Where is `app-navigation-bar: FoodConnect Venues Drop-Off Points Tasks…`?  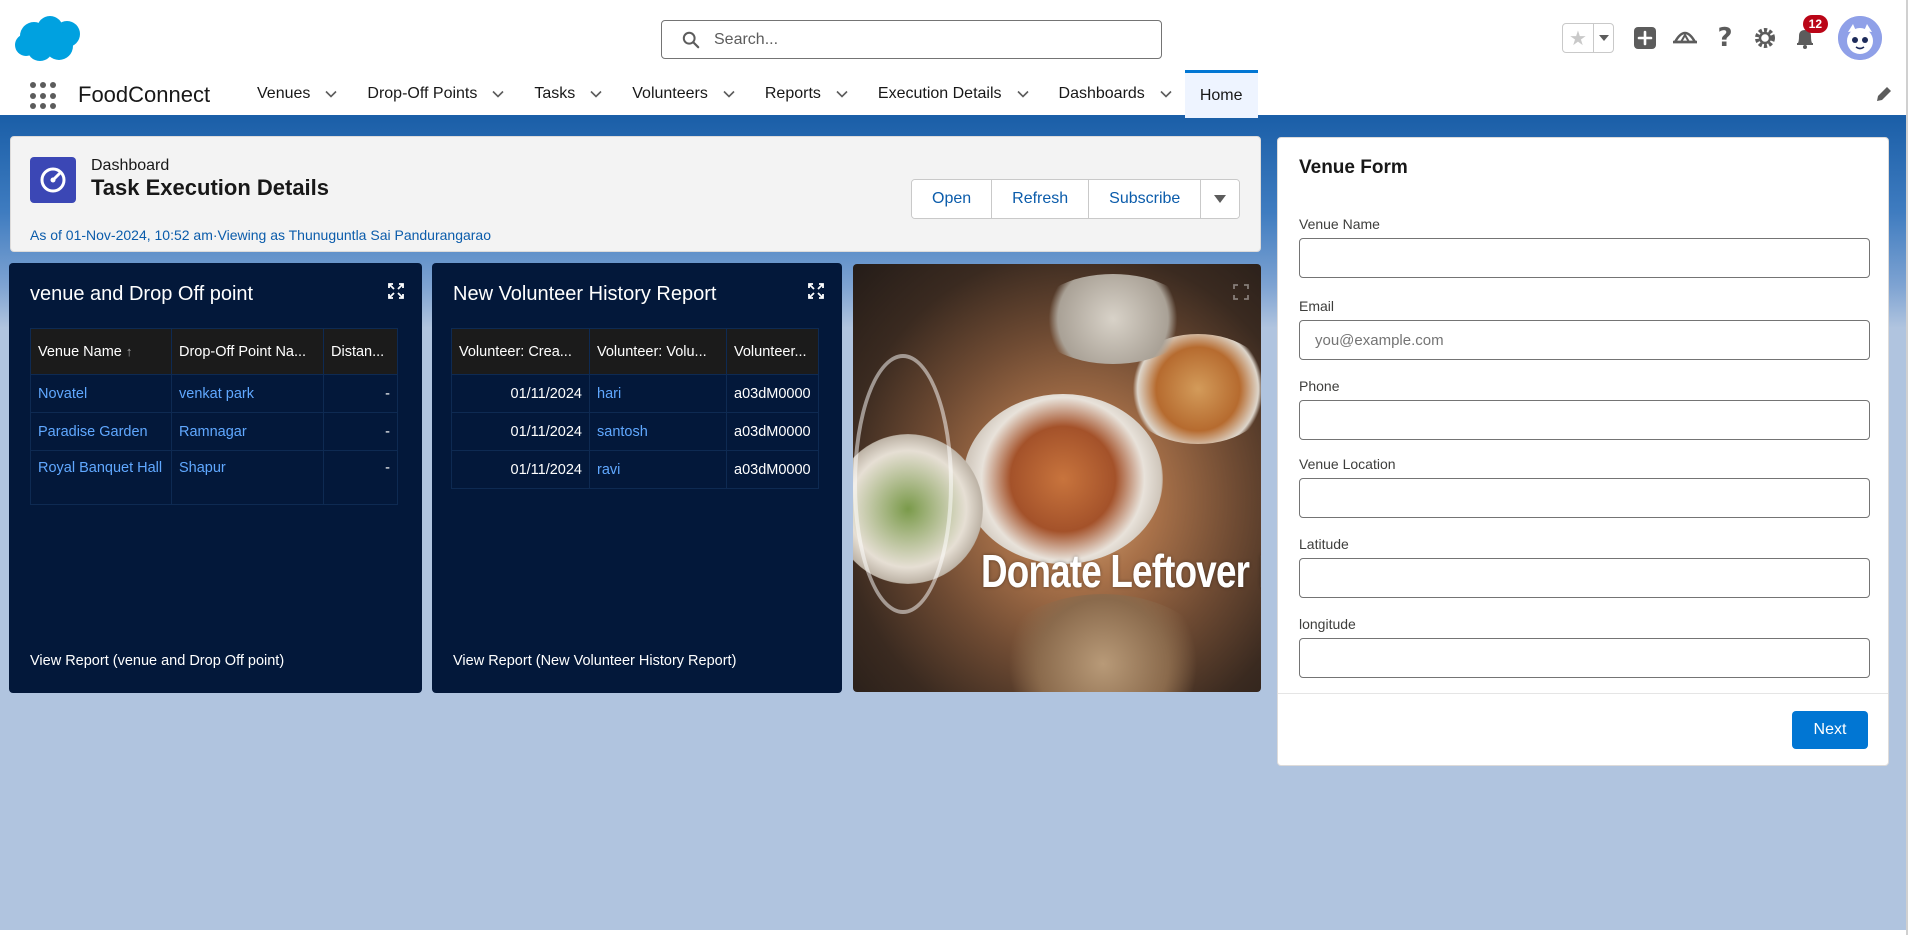
app-navigation-bar: FoodConnect Venues Drop-Off Points Tasks… is located at coordinates (954, 94).